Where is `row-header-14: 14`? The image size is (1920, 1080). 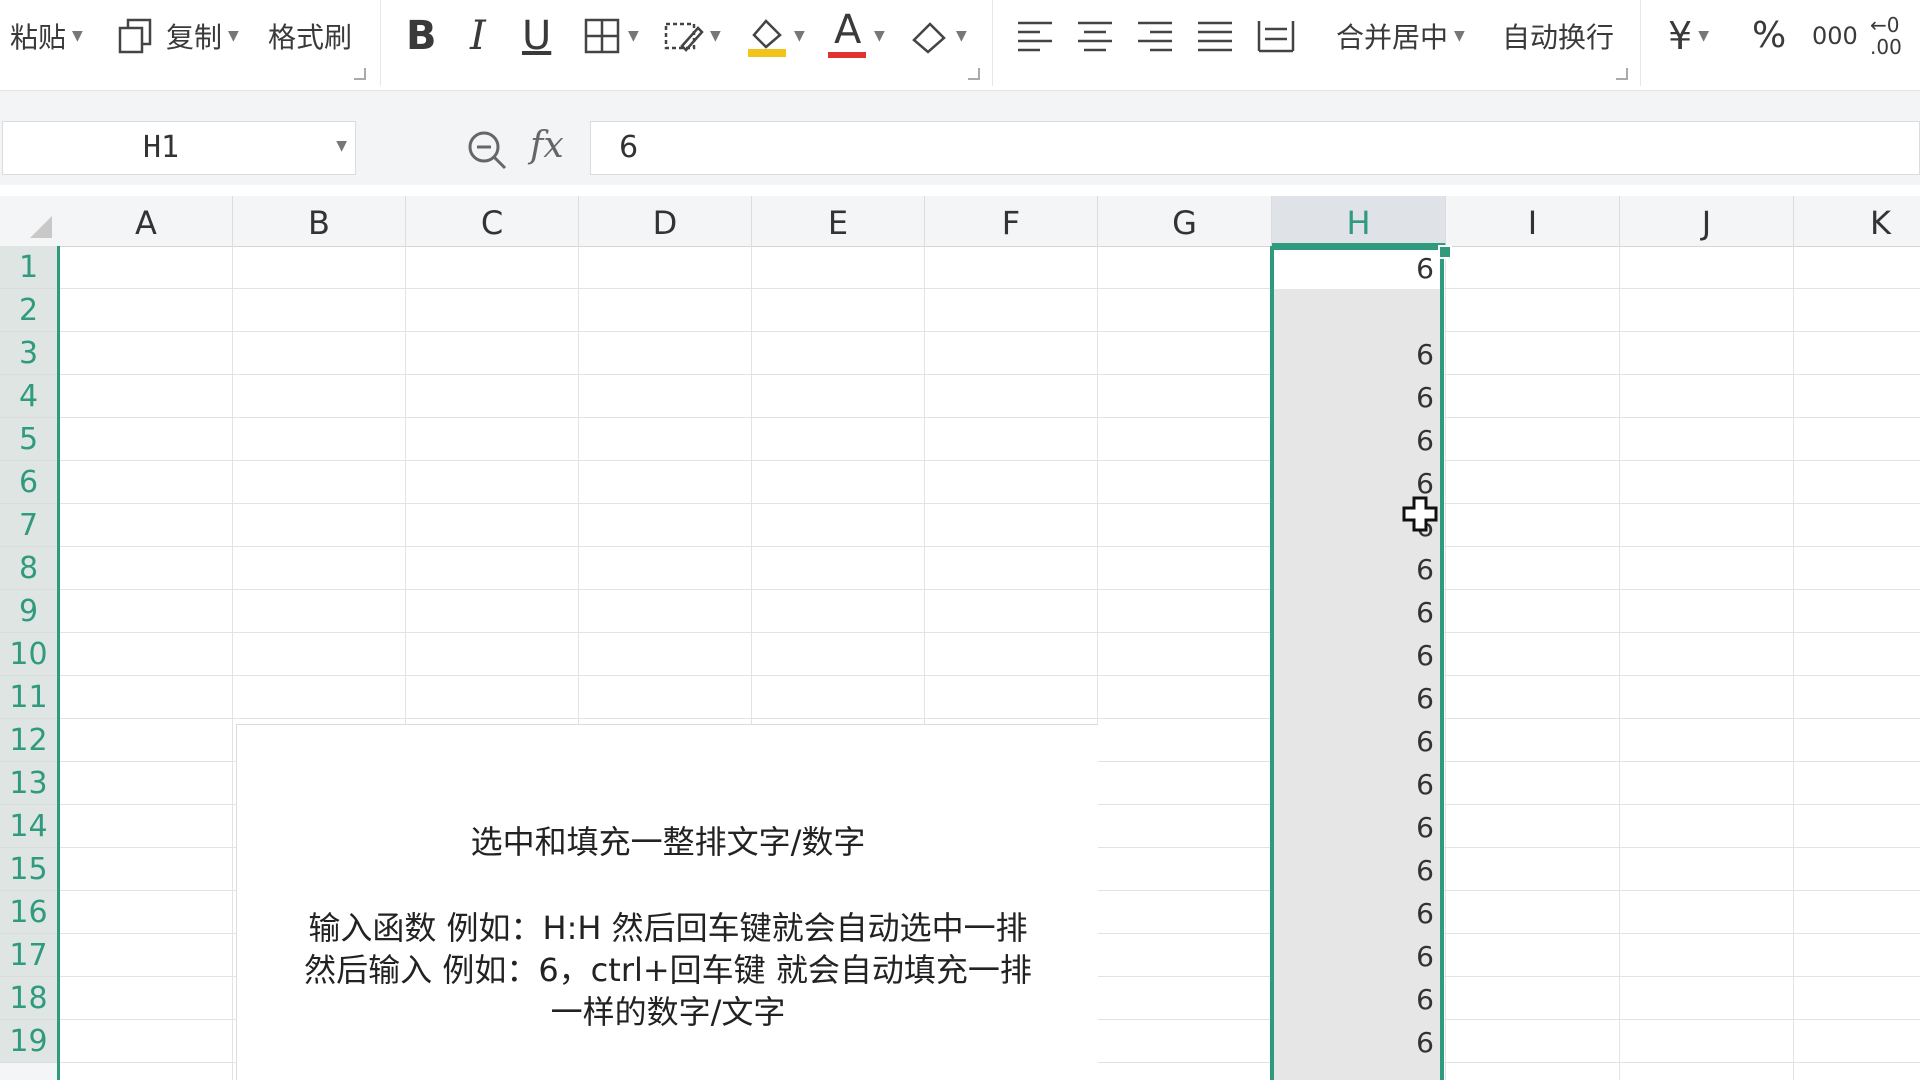 row-header-14: 14 is located at coordinates (28, 826).